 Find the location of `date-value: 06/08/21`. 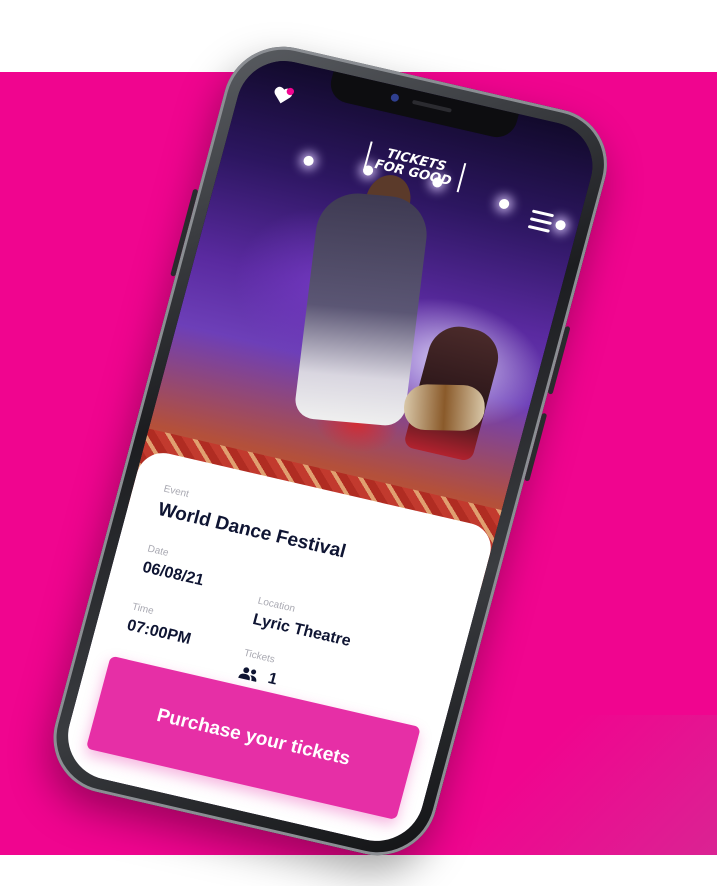

date-value: 06/08/21 is located at coordinates (173, 574).